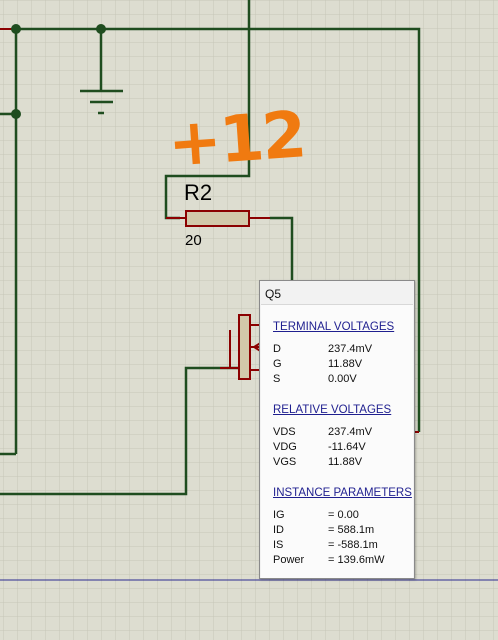 Image resolution: width=498 pixels, height=640 pixels. I want to click on row-key: VDS, so click(284, 432).